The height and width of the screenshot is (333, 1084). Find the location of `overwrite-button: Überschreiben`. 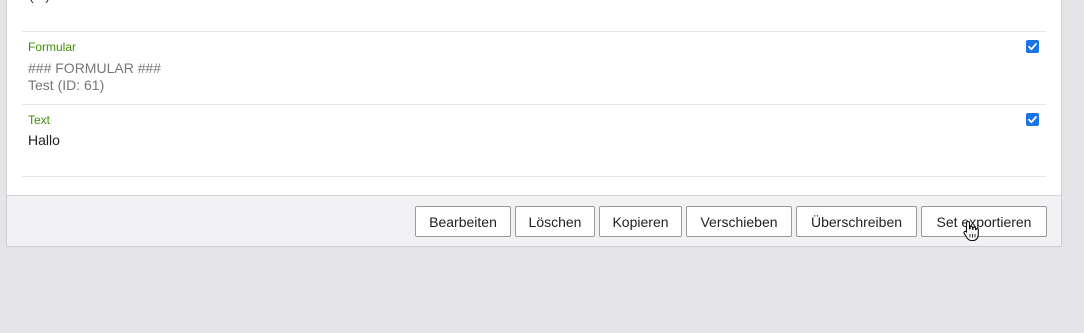

overwrite-button: Überschreiben is located at coordinates (856, 221).